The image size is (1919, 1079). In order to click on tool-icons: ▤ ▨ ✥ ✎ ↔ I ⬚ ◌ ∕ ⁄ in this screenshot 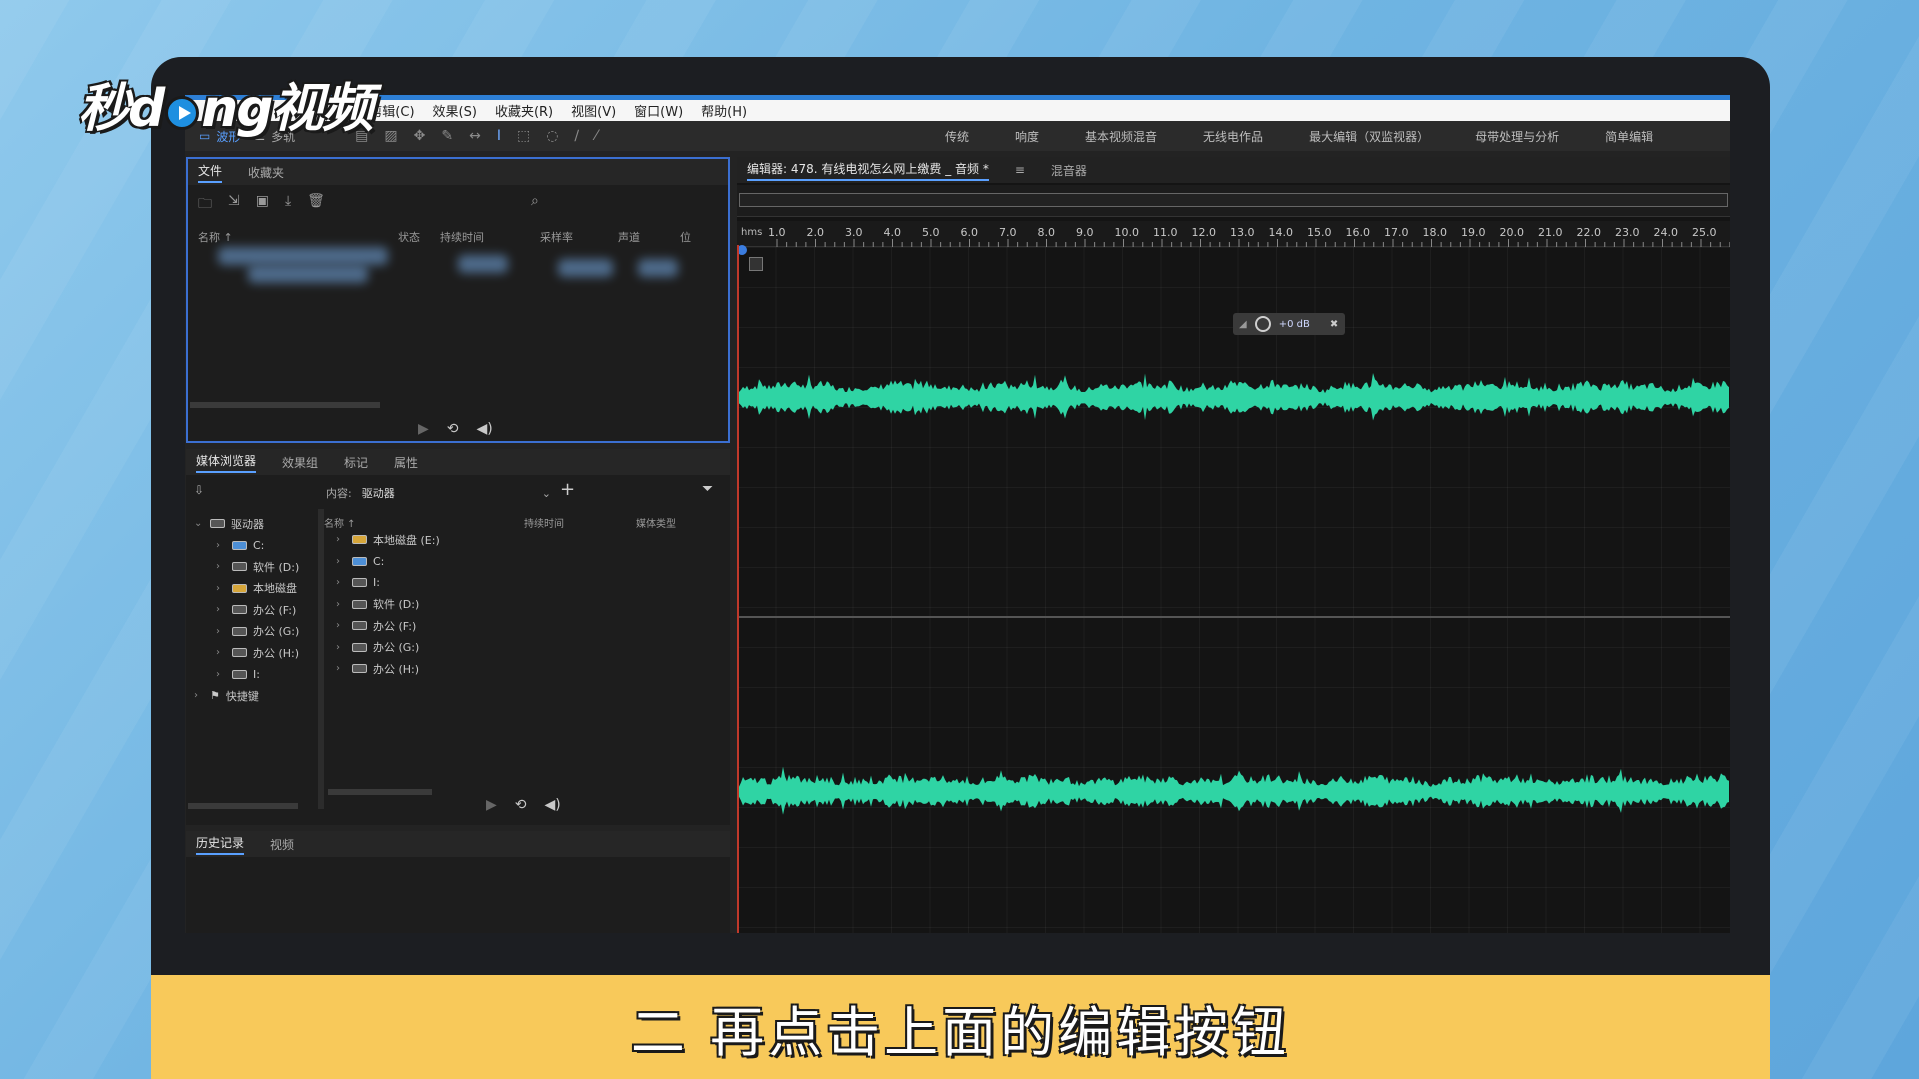, I will do `click(476, 136)`.